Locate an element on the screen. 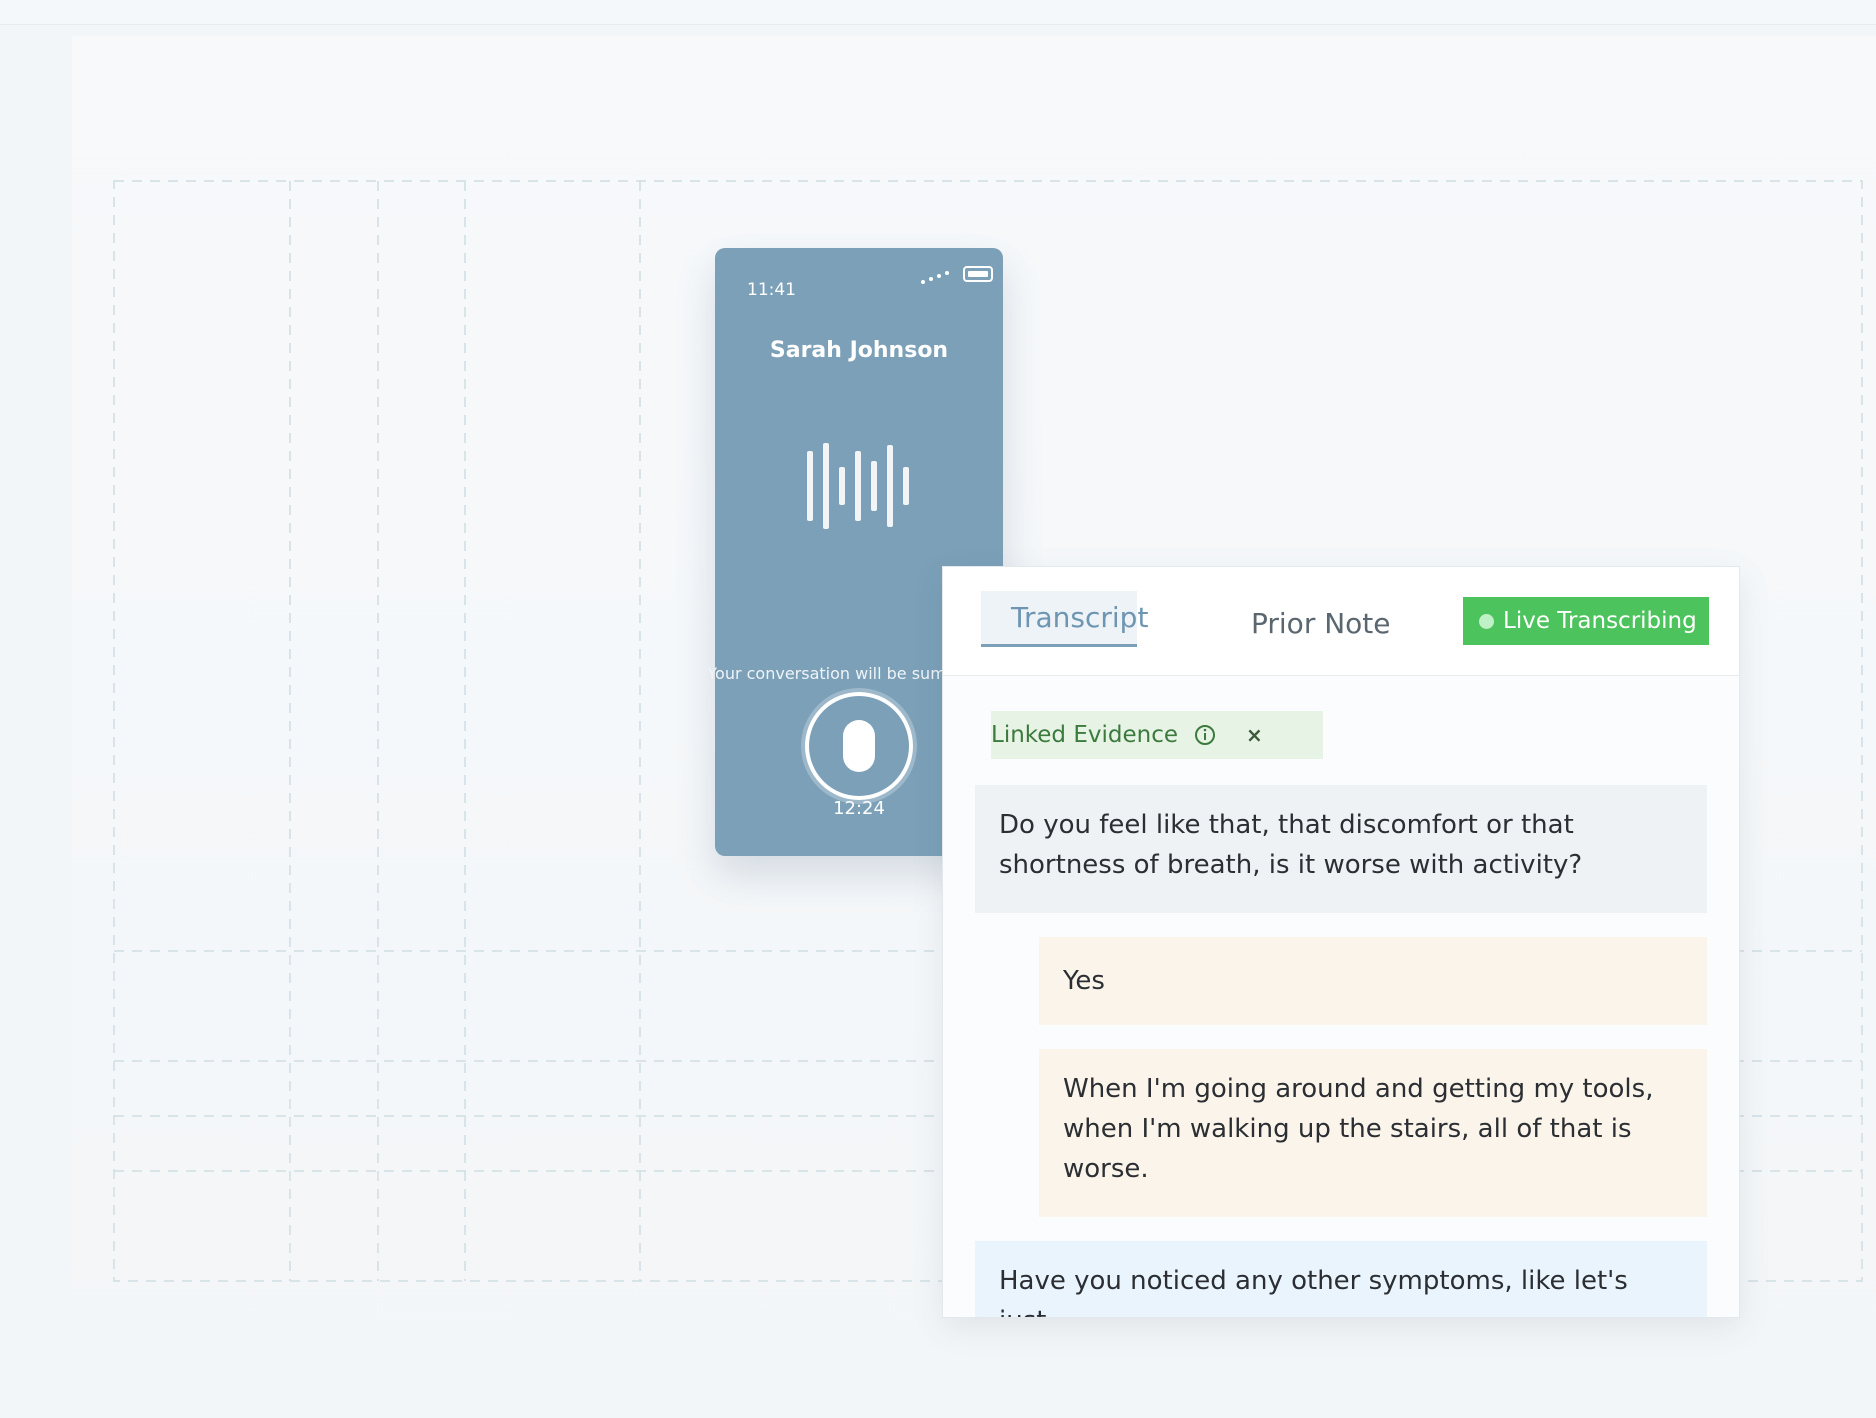 Image resolution: width=1876 pixels, height=1418 pixels. close-icon: × is located at coordinates (1254, 735).